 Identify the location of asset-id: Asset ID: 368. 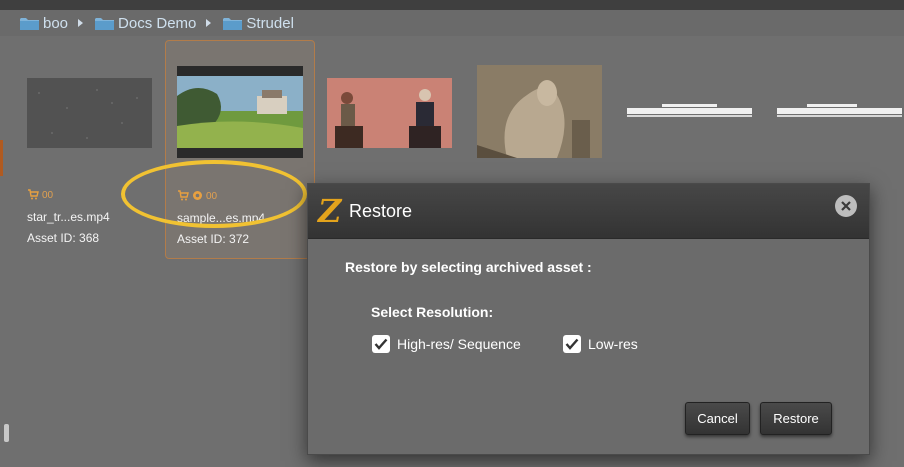
(63, 238).